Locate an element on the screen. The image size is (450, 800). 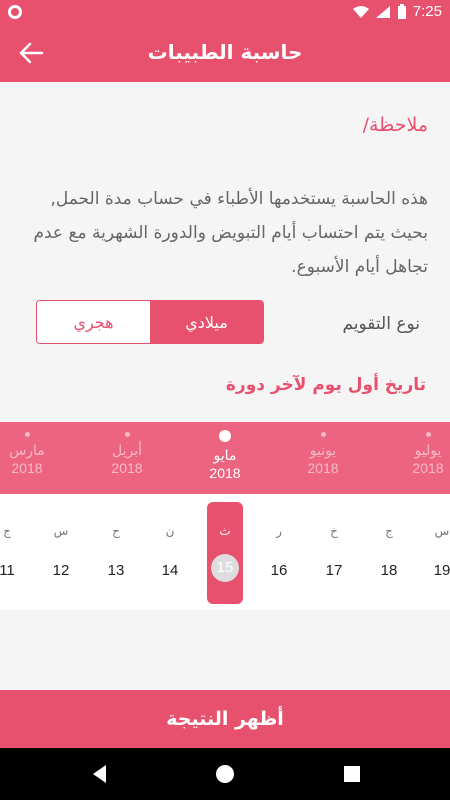
day-item: ج 18 is located at coordinates (389, 552).